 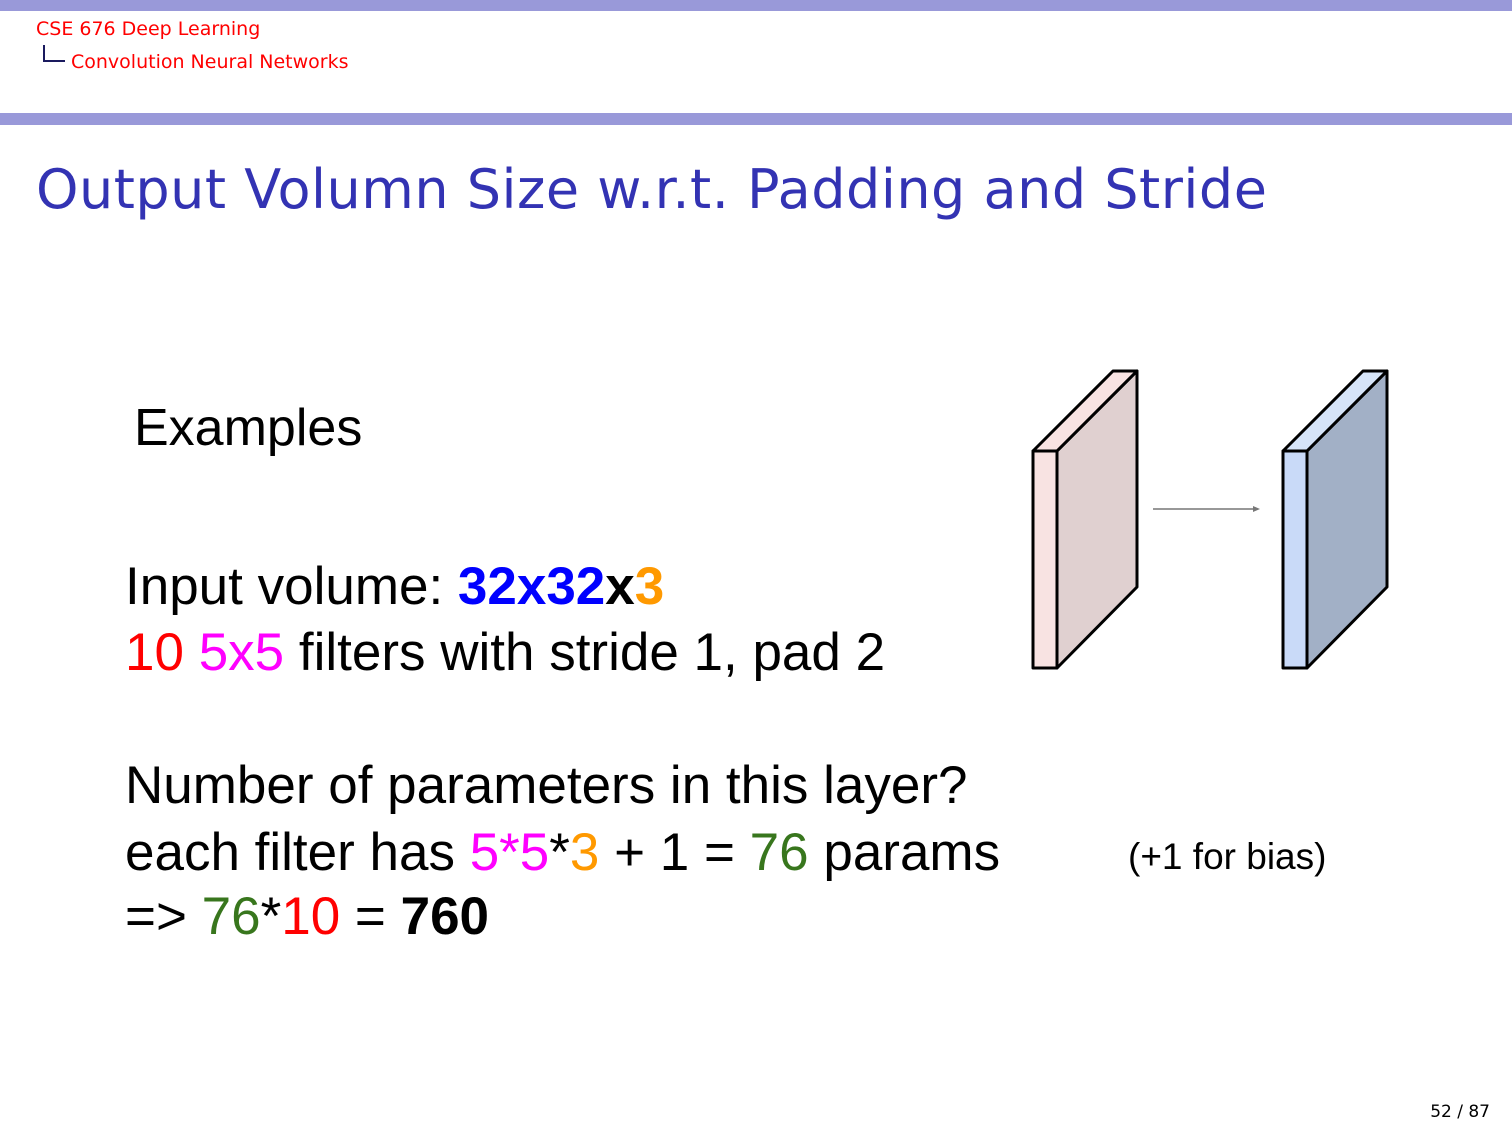 I want to click on page-number: 52 / 87, so click(x=1460, y=1112).